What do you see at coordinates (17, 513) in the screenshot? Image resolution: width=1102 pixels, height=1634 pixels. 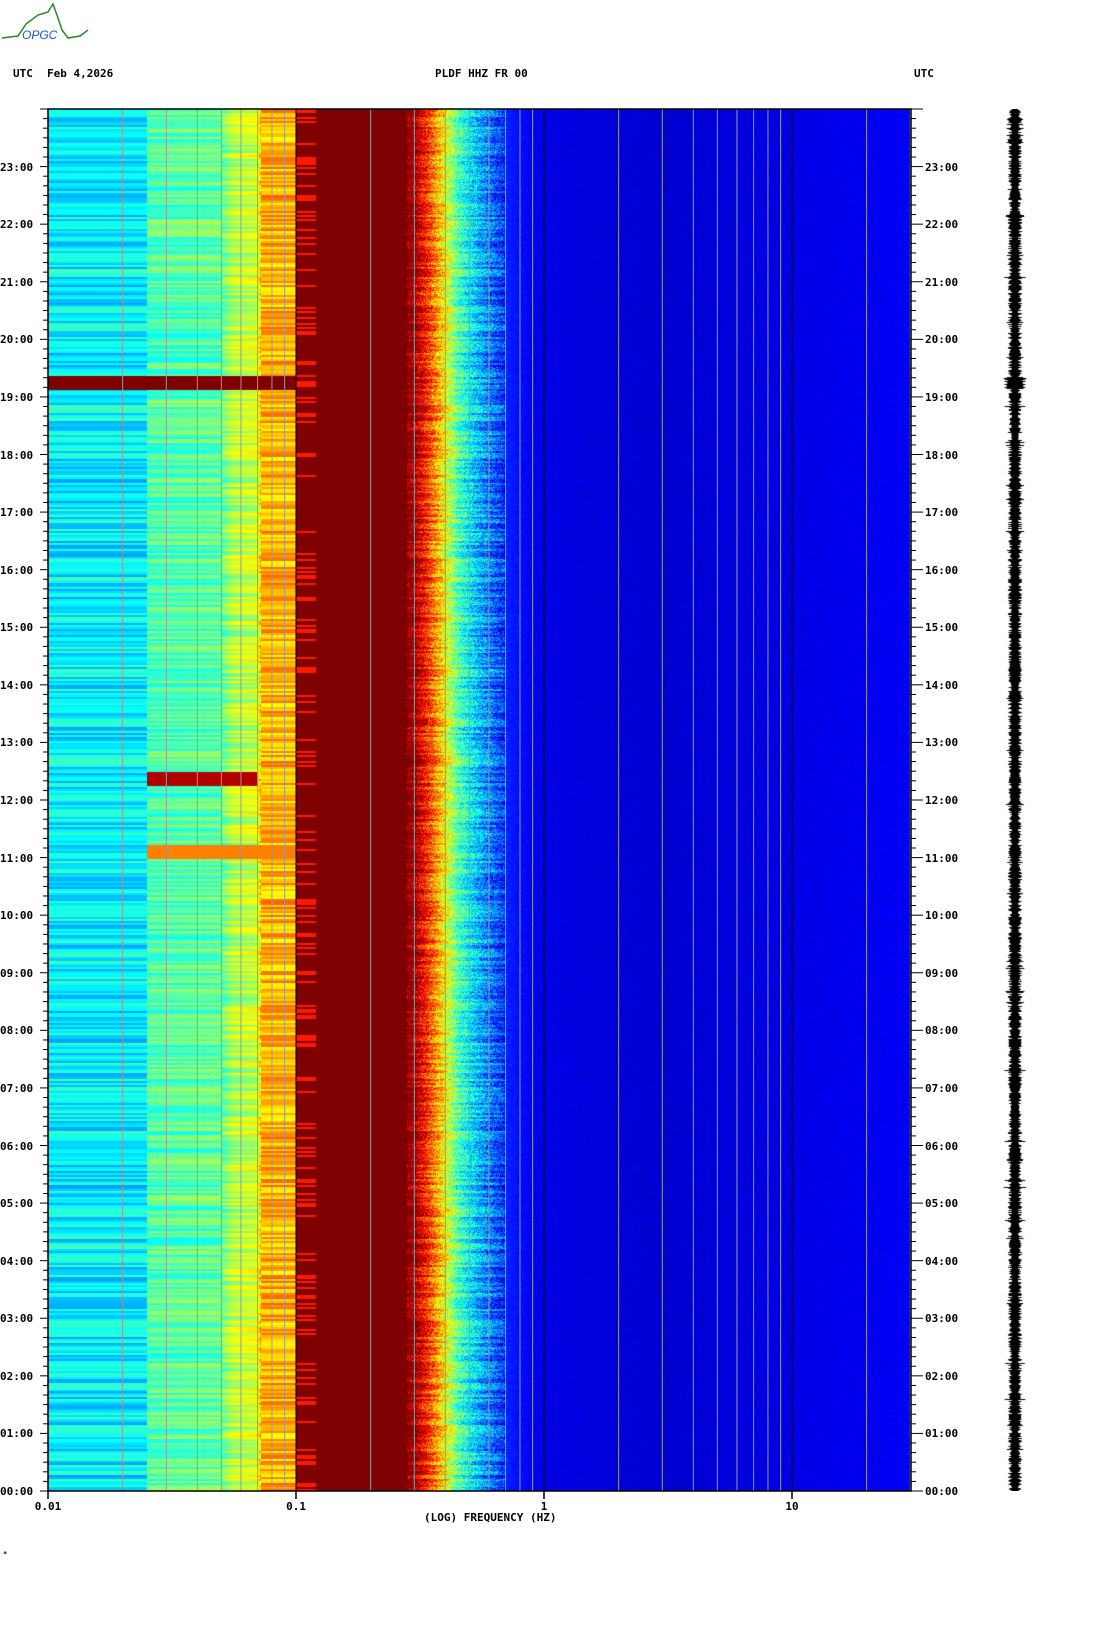 I see `y-tick-label-left: 17:00` at bounding box center [17, 513].